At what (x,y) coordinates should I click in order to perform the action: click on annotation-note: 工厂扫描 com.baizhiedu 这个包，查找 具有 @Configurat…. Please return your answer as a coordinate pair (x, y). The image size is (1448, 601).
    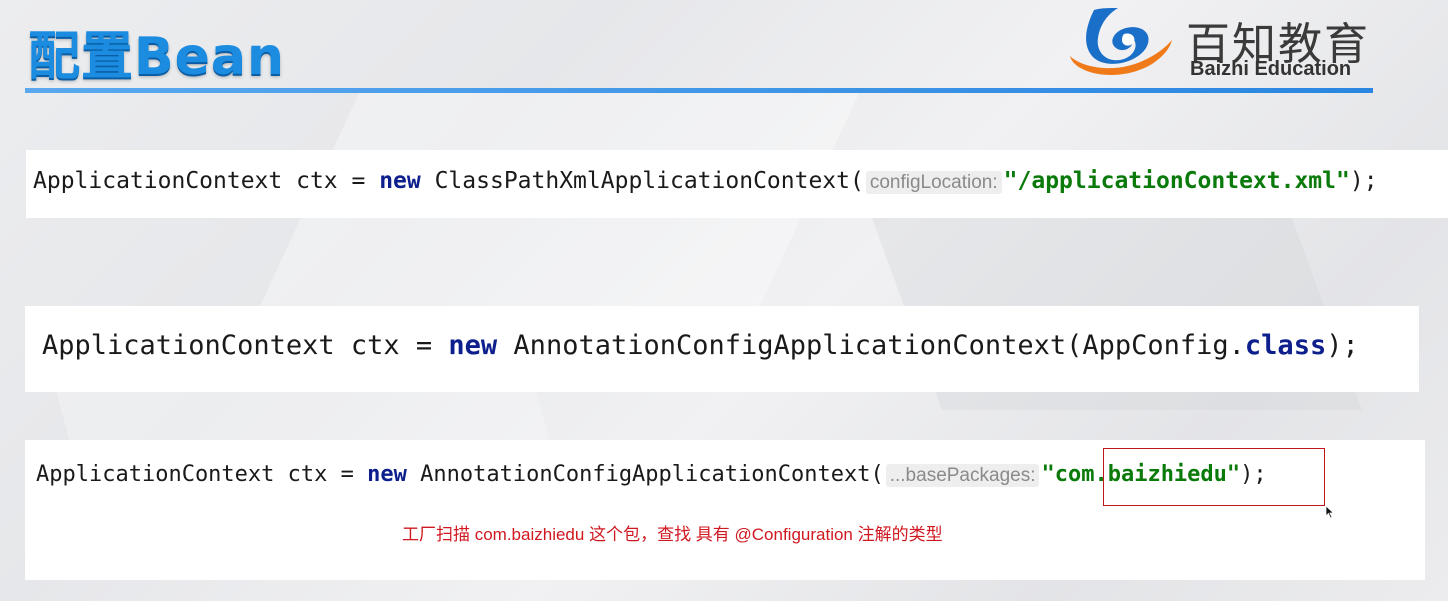
    Looking at the image, I should click on (672, 534).